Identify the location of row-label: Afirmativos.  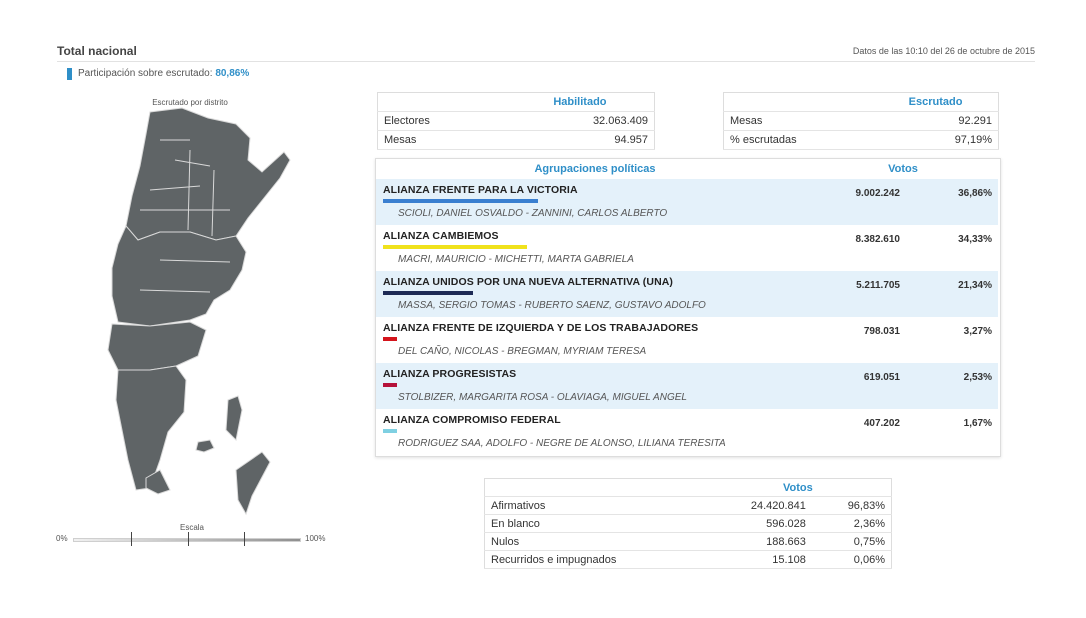
(594, 505).